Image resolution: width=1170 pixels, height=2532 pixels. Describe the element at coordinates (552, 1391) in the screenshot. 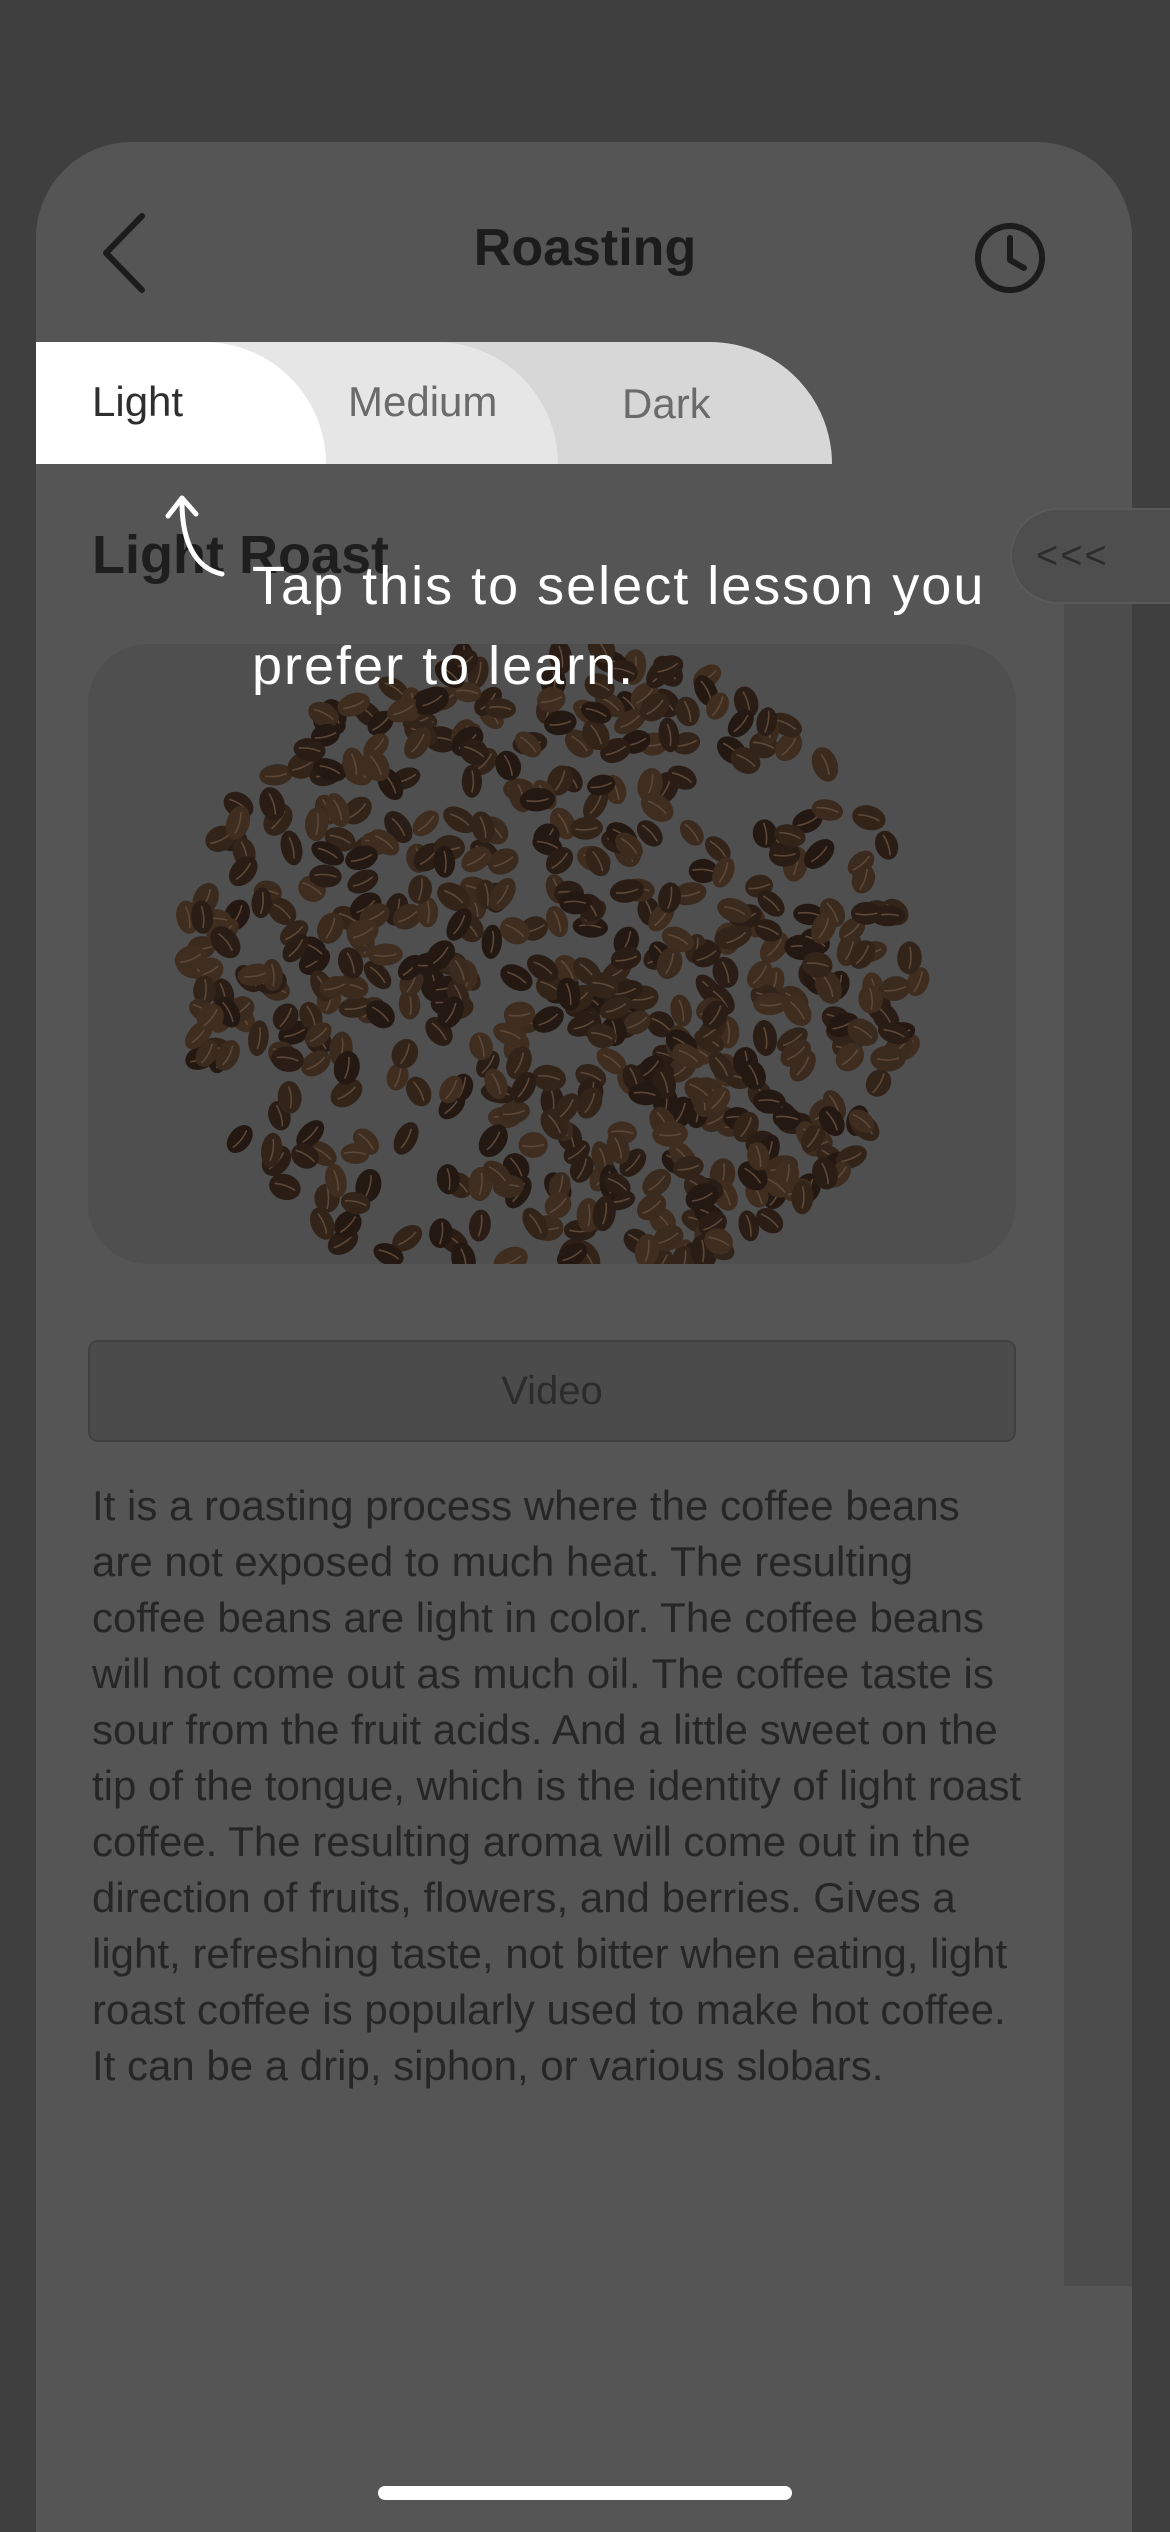

I see `video-button: Video` at that location.